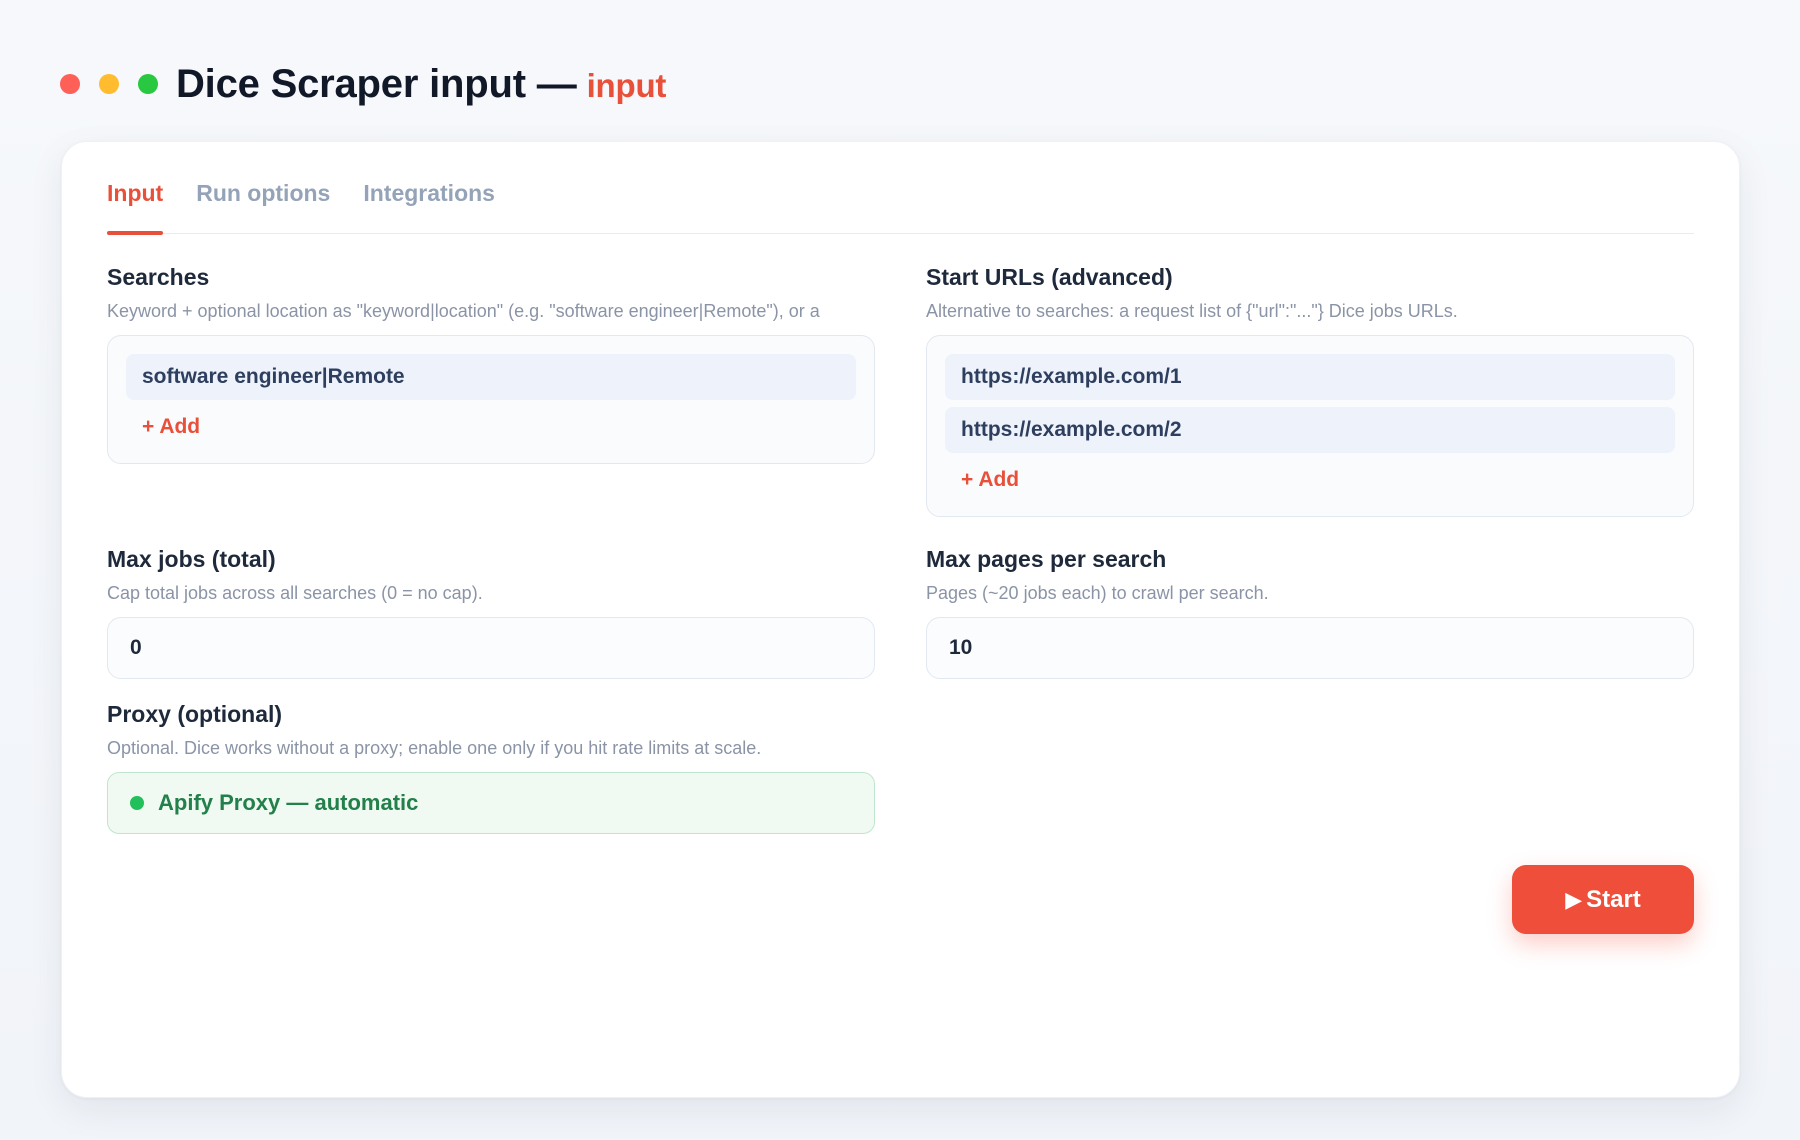 This screenshot has height=1140, width=1800. What do you see at coordinates (491, 427) in the screenshot?
I see `searches-add-button: + Add` at bounding box center [491, 427].